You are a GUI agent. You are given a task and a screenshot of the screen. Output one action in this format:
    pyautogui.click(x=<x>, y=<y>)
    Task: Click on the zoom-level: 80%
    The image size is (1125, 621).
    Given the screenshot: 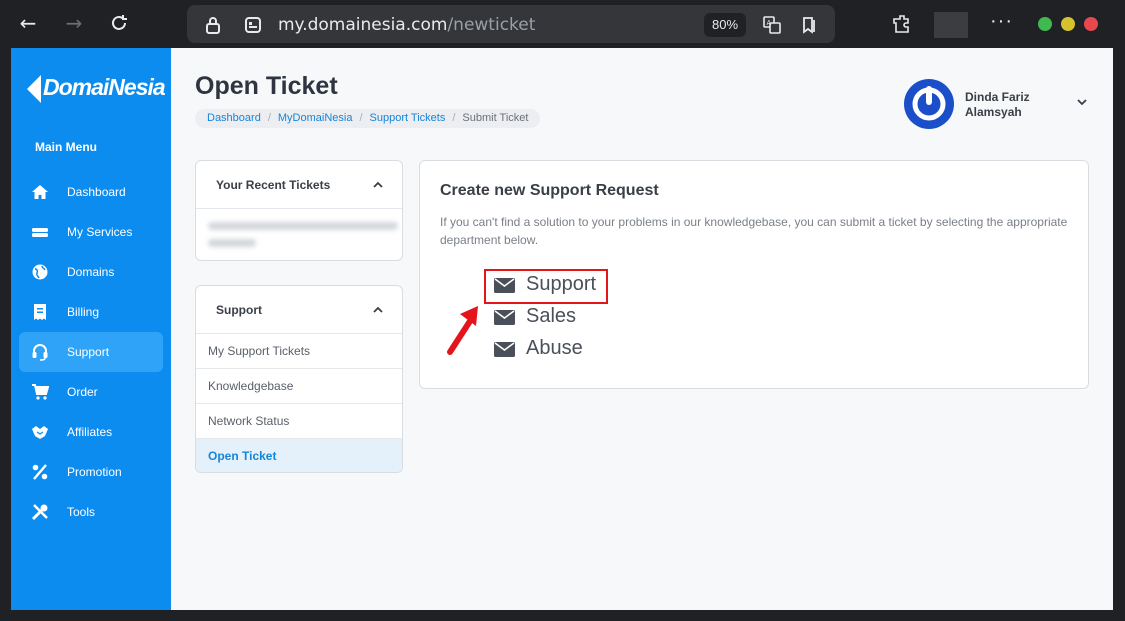 What is the action you would take?
    pyautogui.click(x=725, y=25)
    